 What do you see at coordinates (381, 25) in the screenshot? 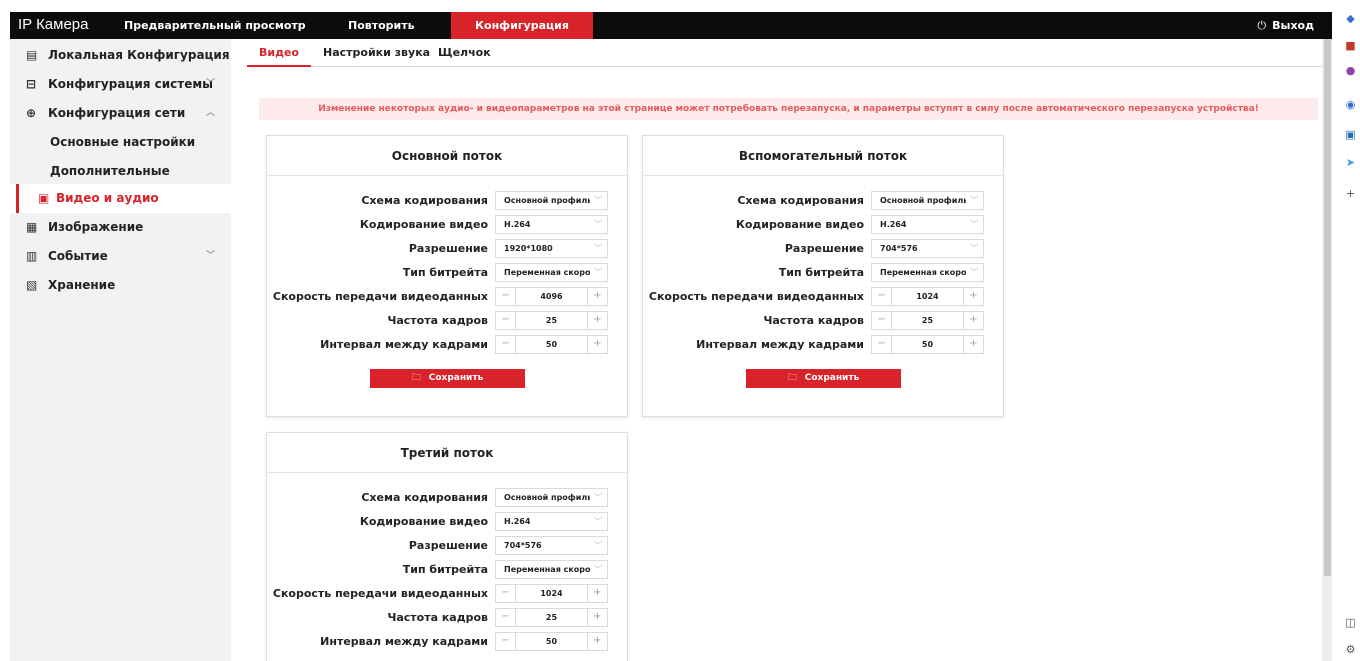
I see `nav-playback: Повторить` at bounding box center [381, 25].